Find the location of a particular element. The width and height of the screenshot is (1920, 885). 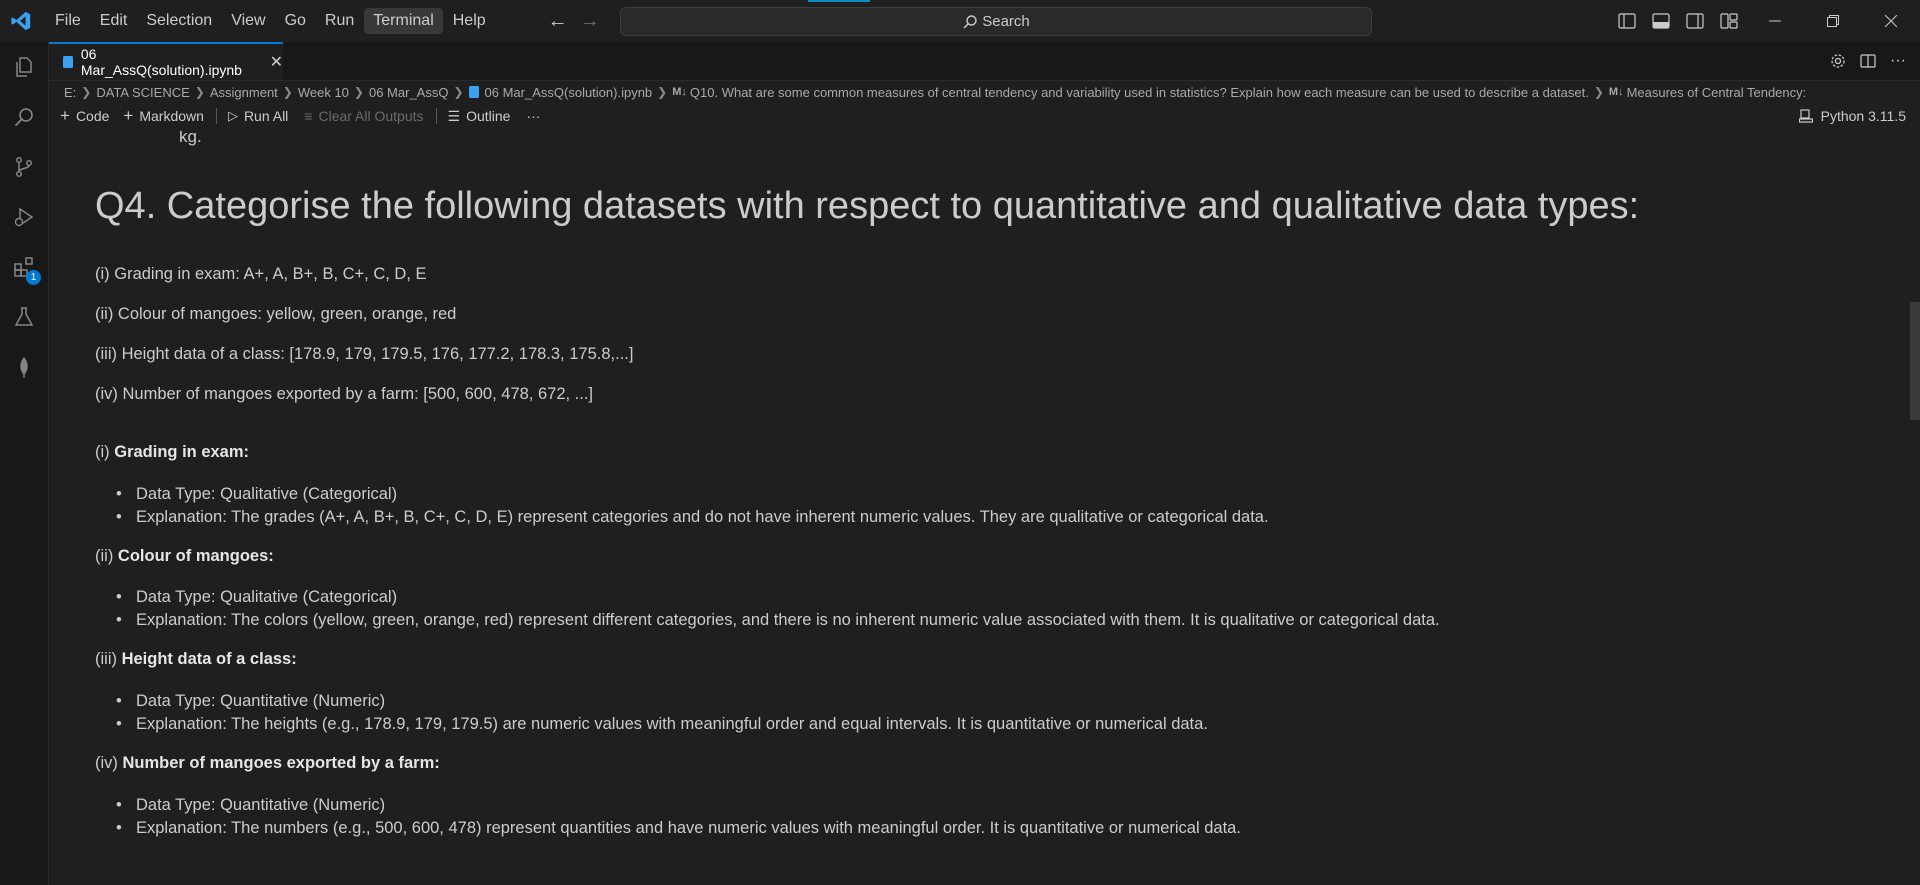

menu-selection: Selection is located at coordinates (179, 21).